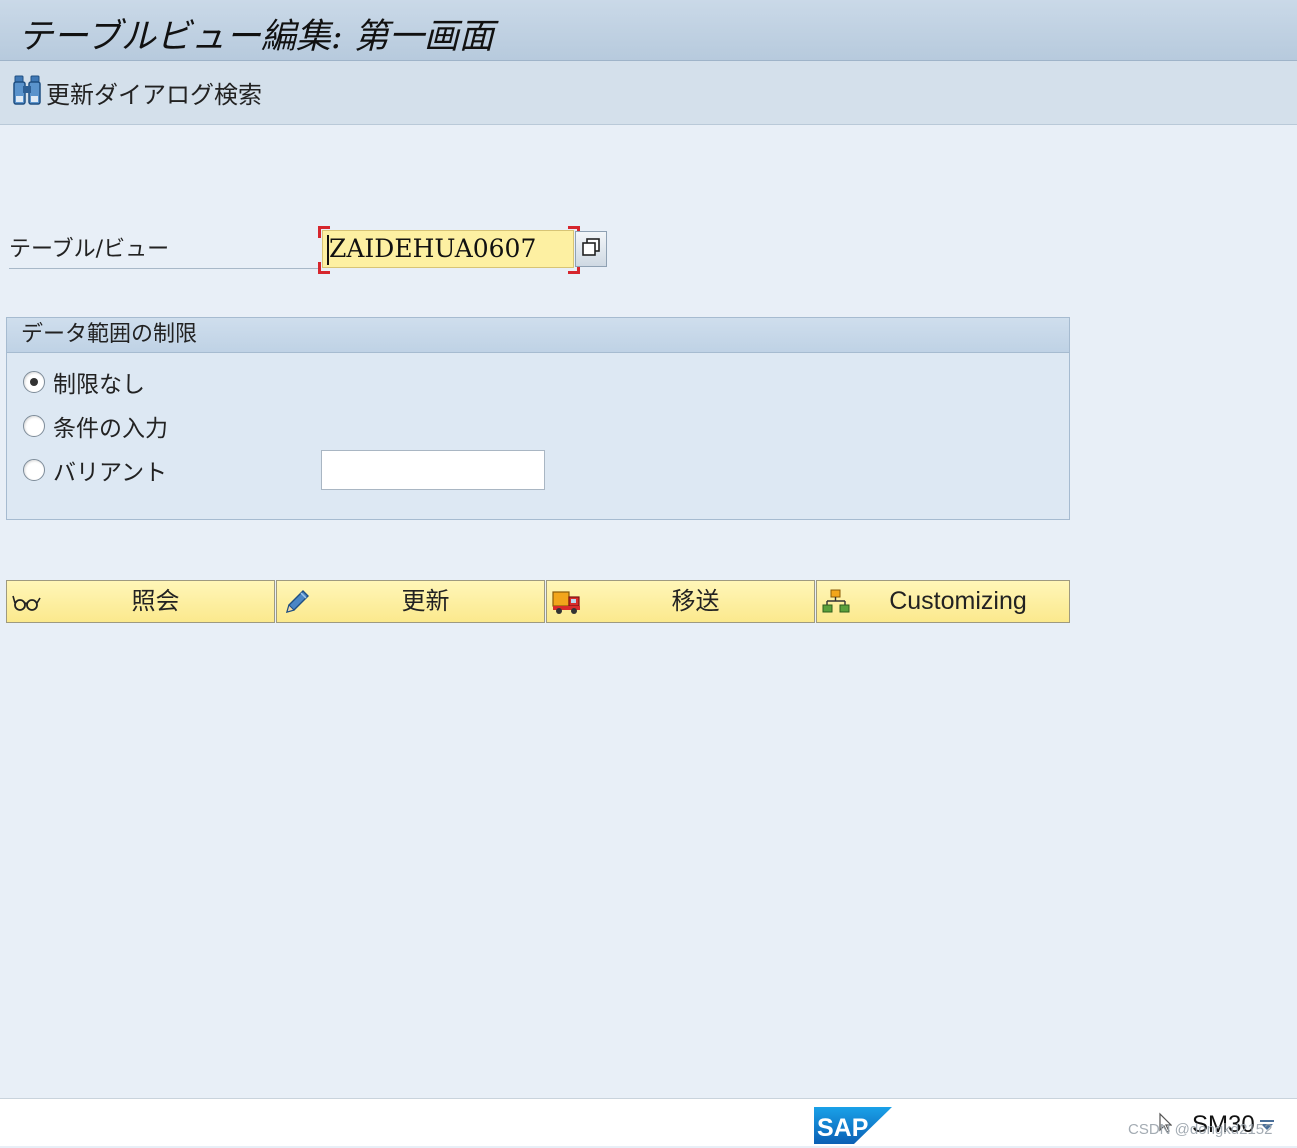 The height and width of the screenshot is (1148, 1297). Describe the element at coordinates (842, 1128) in the screenshot. I see `svg-text: SAP` at that location.